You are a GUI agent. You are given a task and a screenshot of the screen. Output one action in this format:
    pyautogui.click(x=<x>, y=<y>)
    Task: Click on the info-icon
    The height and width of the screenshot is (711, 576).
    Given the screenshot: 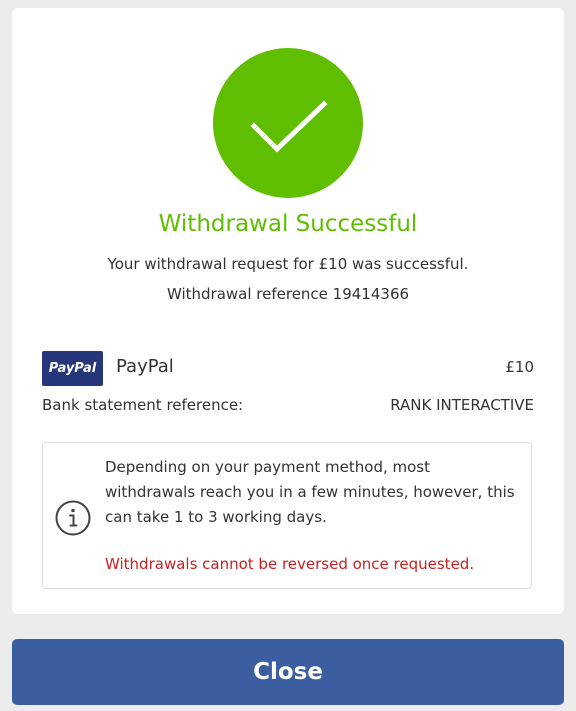 What is the action you would take?
    pyautogui.click(x=73, y=518)
    